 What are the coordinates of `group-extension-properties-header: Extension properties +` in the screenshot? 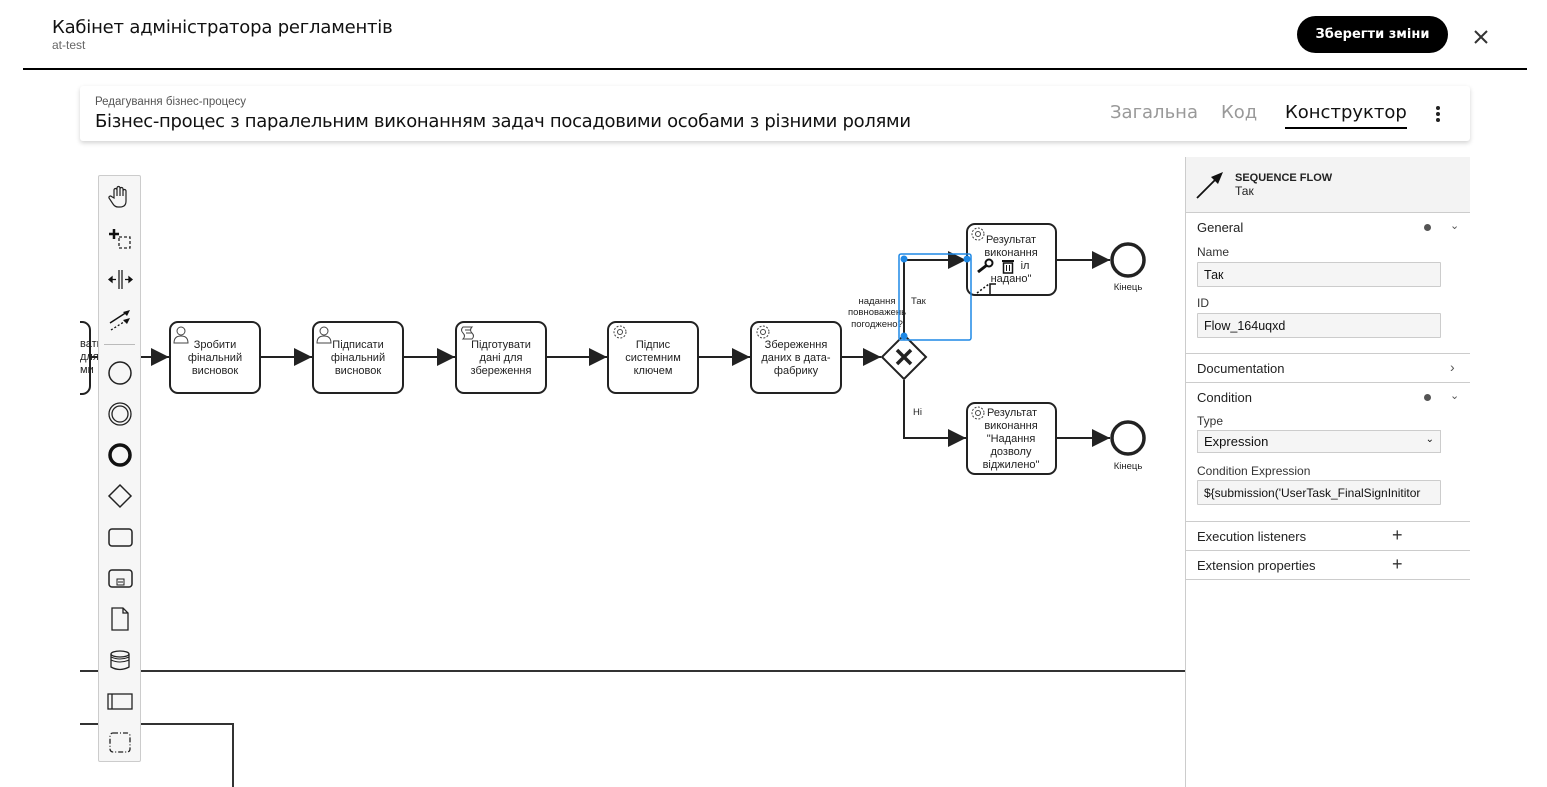 It's located at (1328, 565).